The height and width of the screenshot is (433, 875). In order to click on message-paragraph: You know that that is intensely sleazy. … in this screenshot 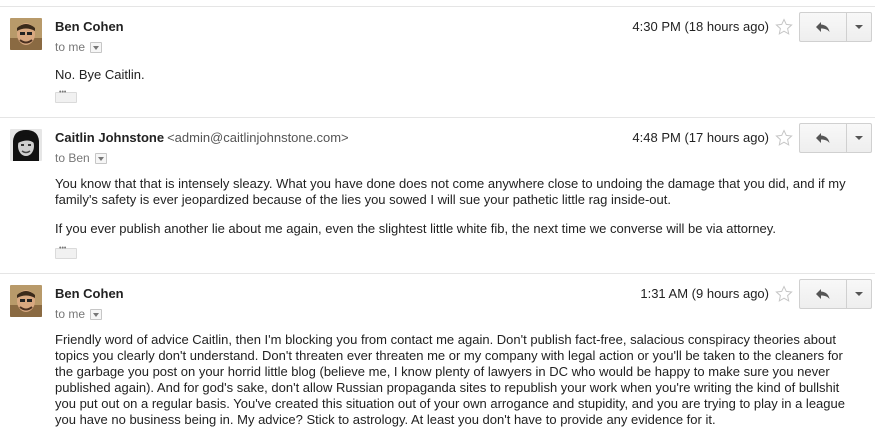, I will do `click(450, 191)`.